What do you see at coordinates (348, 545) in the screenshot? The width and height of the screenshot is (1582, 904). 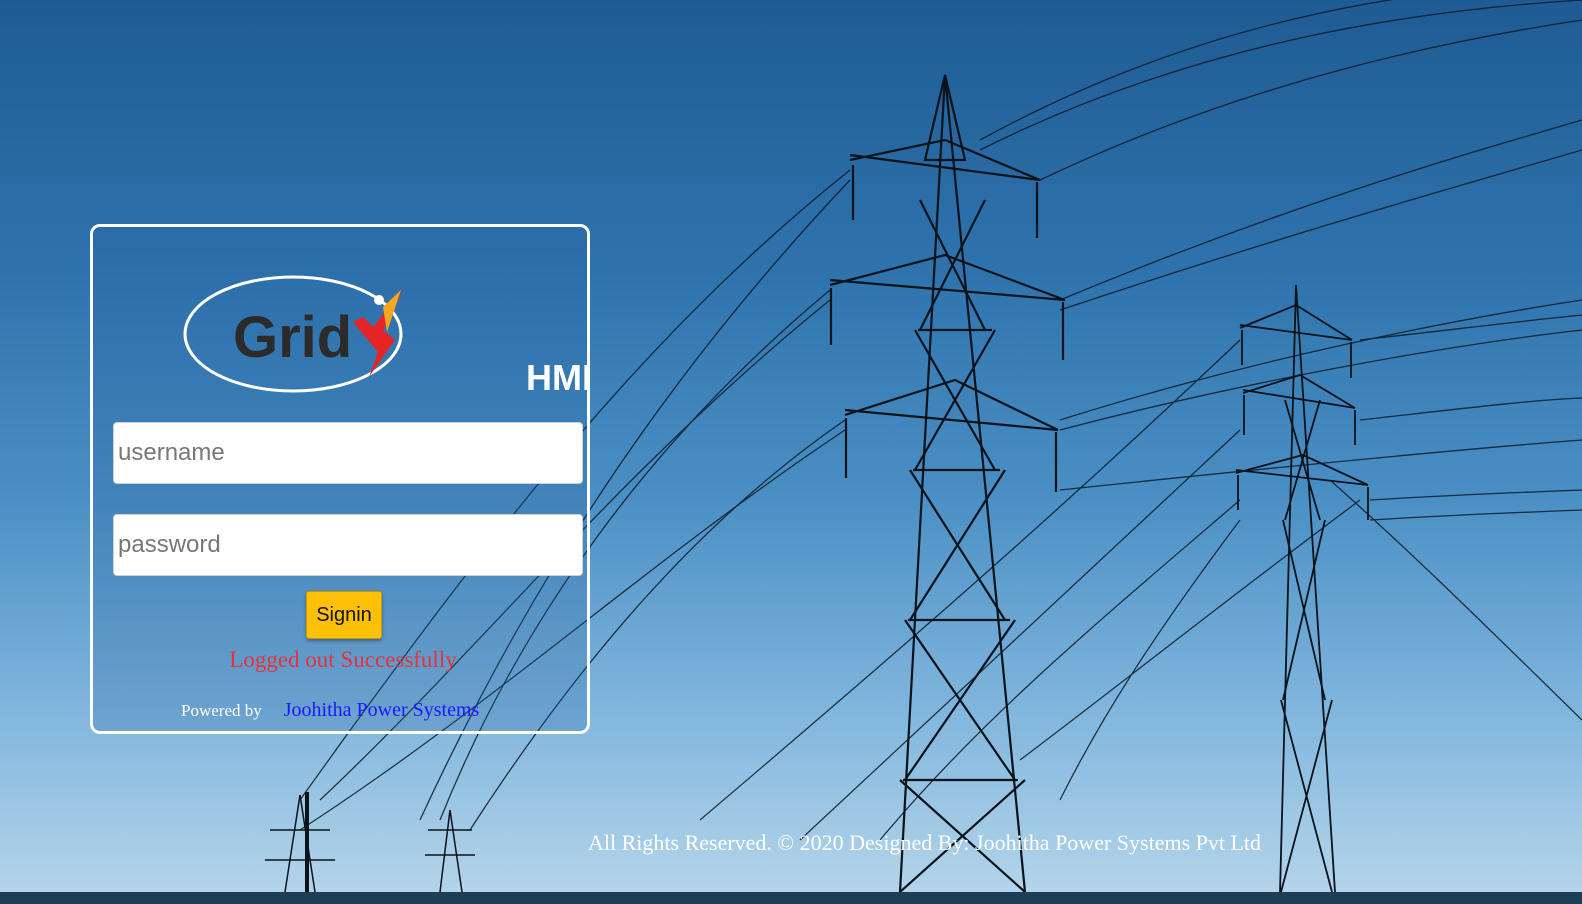 I see `password-input` at bounding box center [348, 545].